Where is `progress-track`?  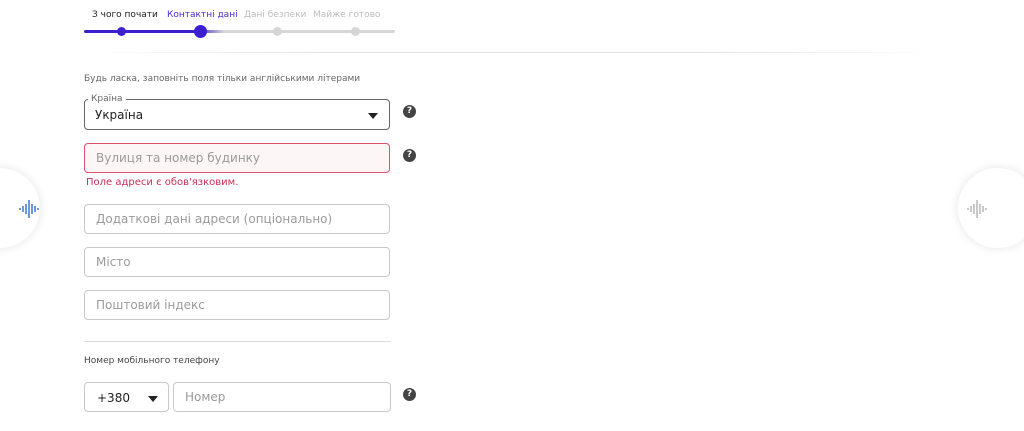
progress-track is located at coordinates (239, 31).